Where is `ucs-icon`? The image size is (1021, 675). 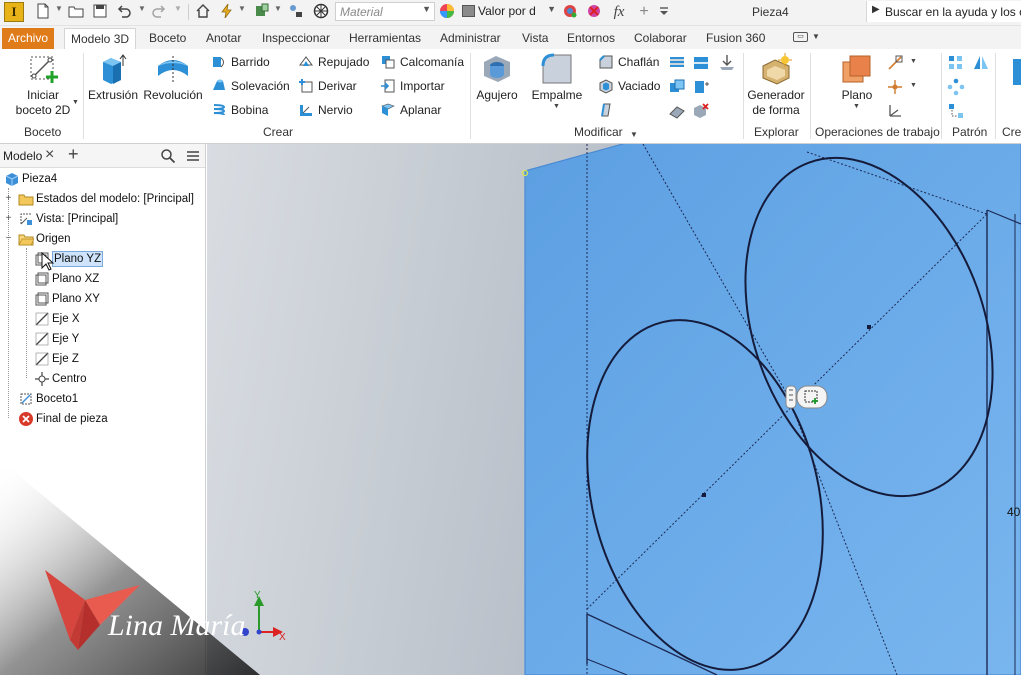
ucs-icon is located at coordinates (895, 111).